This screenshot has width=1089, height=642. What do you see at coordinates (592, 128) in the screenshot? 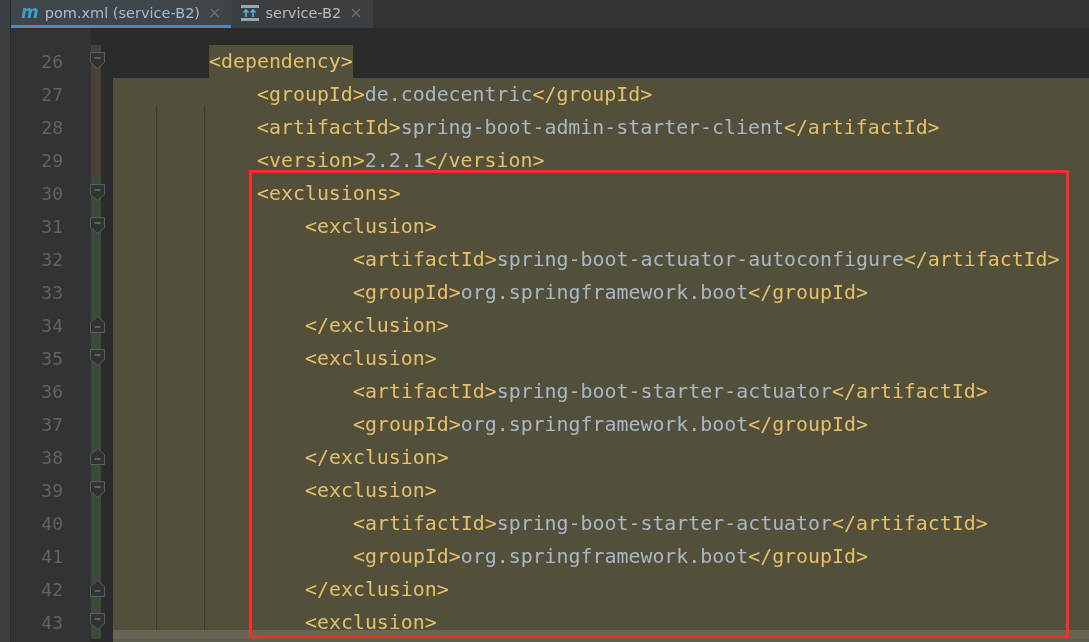
I see `xml-text: spring-boot-admin-starter-client` at bounding box center [592, 128].